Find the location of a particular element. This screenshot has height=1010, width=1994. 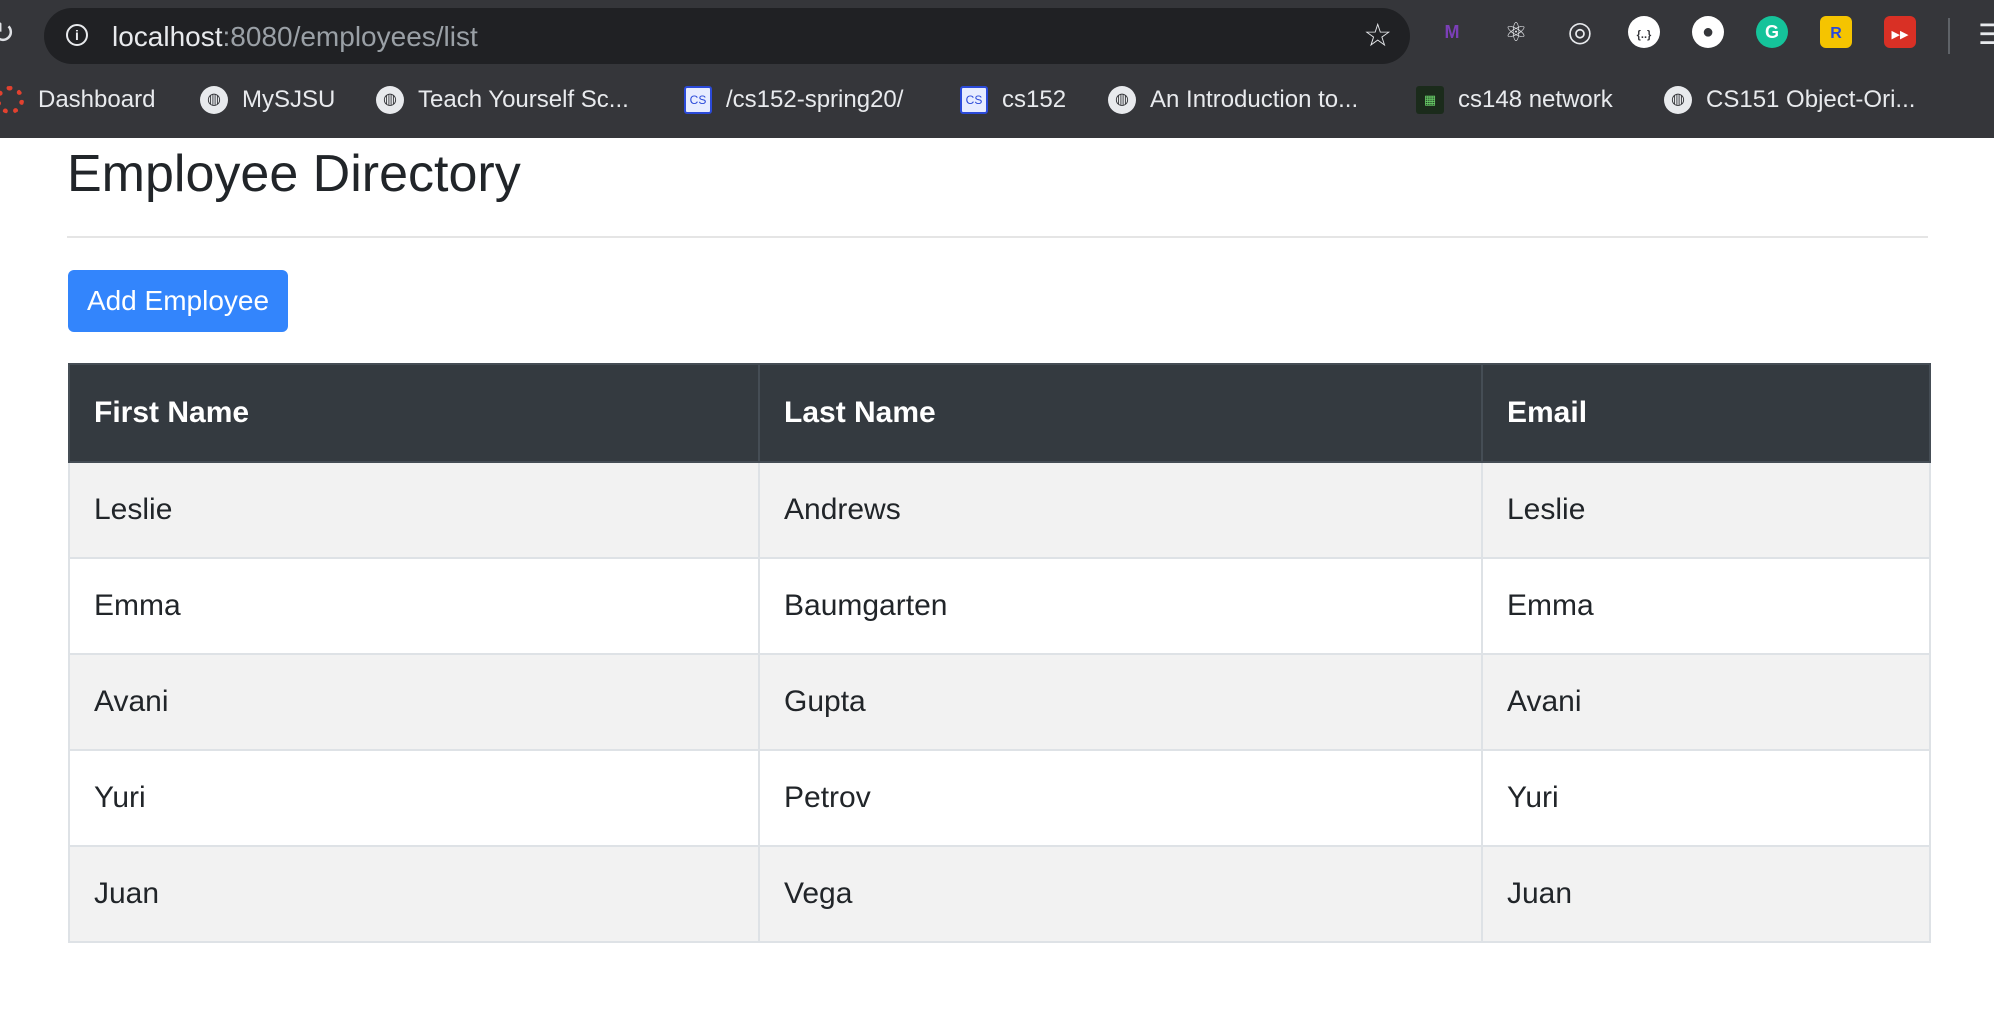

column-header-last-name: Last Name is located at coordinates (1120, 413).